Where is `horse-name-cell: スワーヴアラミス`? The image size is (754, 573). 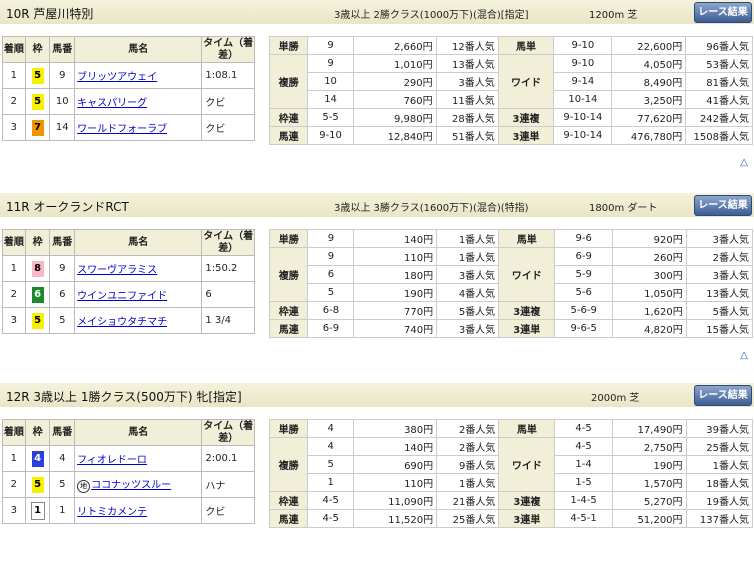
horse-name-cell: スワーヴアラミス is located at coordinates (138, 268).